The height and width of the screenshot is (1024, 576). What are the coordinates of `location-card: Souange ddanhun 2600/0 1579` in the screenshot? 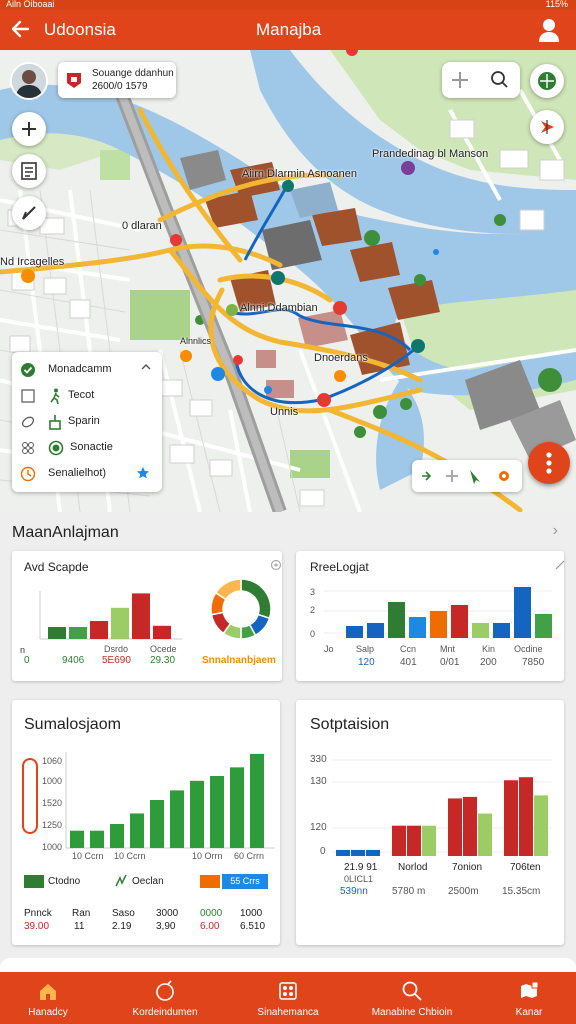 It's located at (117, 80).